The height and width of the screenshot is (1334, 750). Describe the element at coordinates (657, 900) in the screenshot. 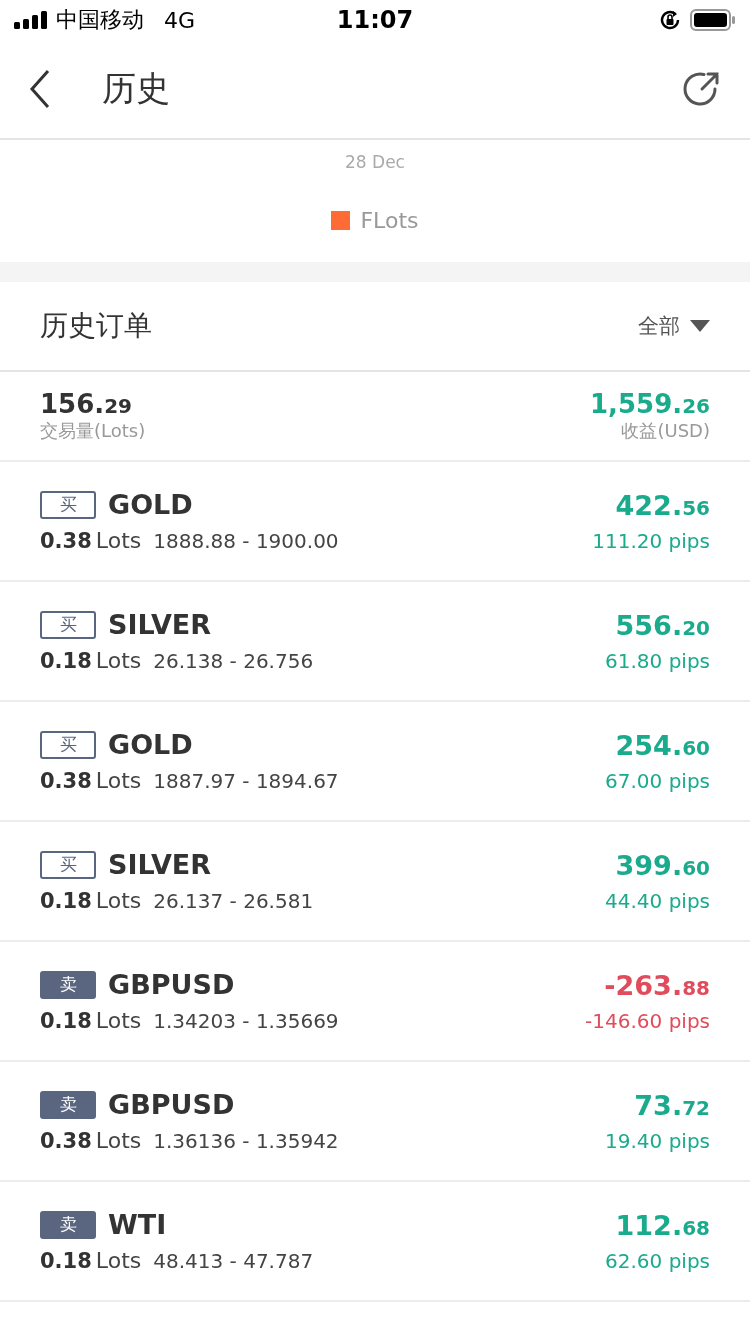

I see `pips-value: 44.40 pips` at that location.